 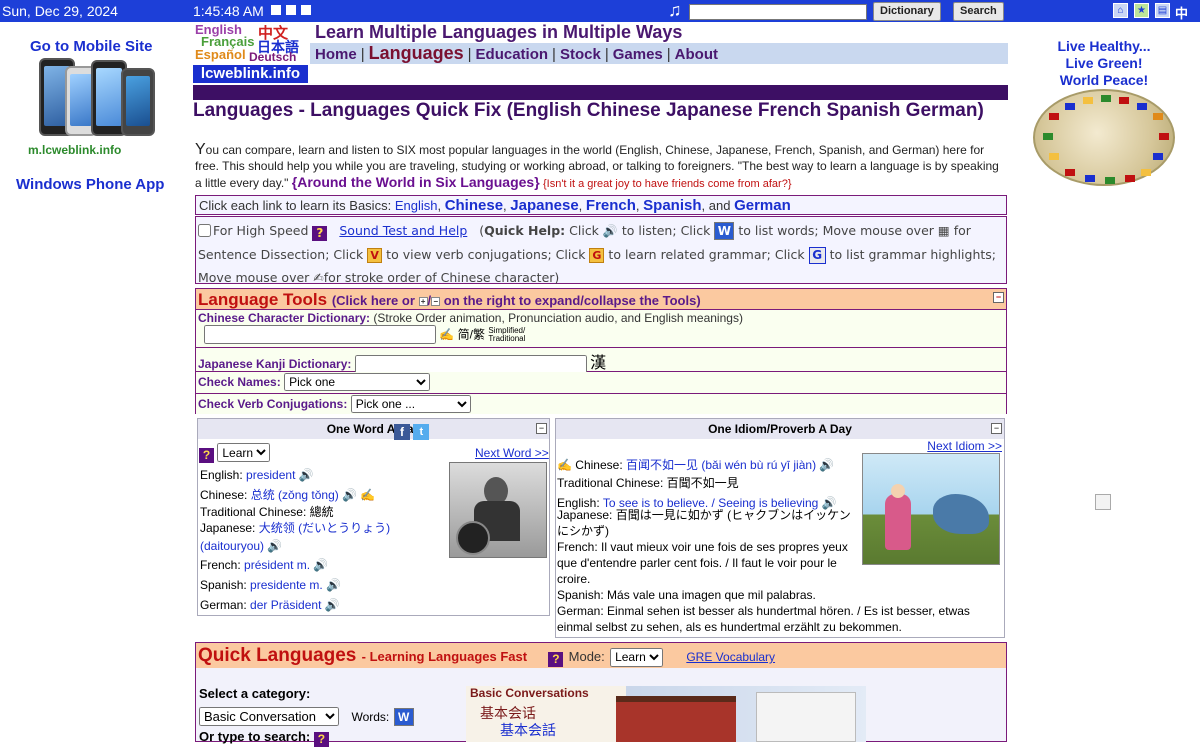 What do you see at coordinates (263, 299) in the screenshot?
I see `language-tools-title: Language Tools` at bounding box center [263, 299].